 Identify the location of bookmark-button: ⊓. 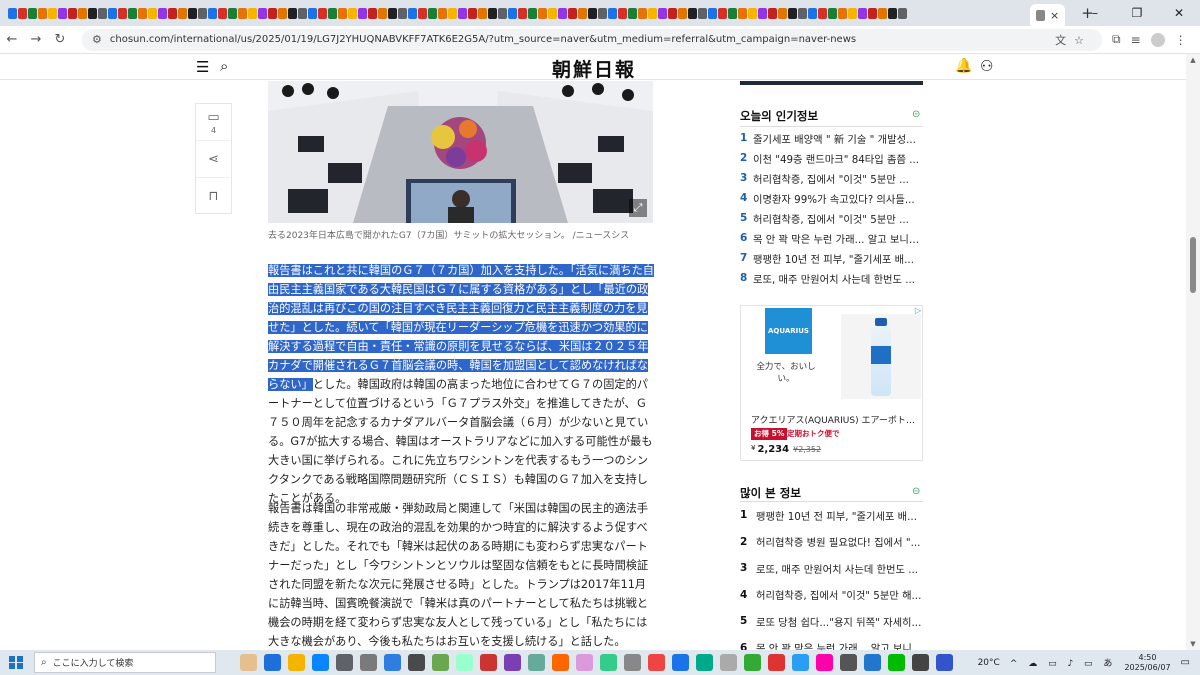
(213, 196).